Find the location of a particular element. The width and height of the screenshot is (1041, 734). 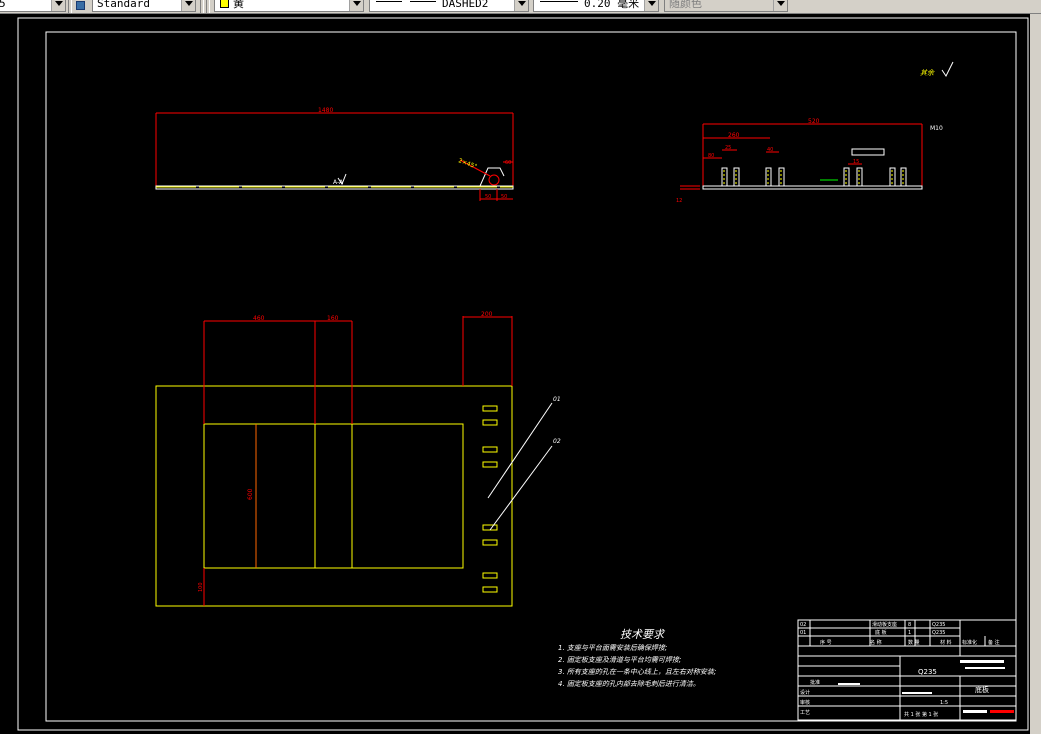

tech-requirement-item: 3. 所有支座的孔在一条中心线上，且左右对称安装; is located at coordinates (637, 672).